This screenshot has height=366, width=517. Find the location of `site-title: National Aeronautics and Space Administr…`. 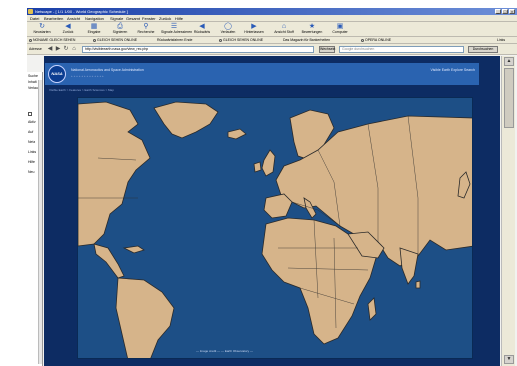

site-title: National Aeronautics and Space Administr… is located at coordinates (107, 70).